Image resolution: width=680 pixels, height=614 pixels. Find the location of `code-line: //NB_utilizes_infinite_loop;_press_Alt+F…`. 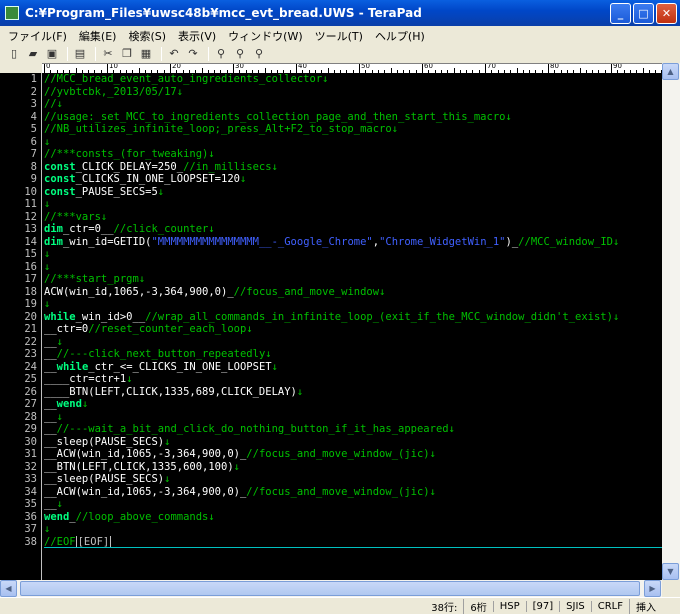

code-line: //NB_utilizes_infinite_loop;_press_Alt+F… is located at coordinates (353, 129).